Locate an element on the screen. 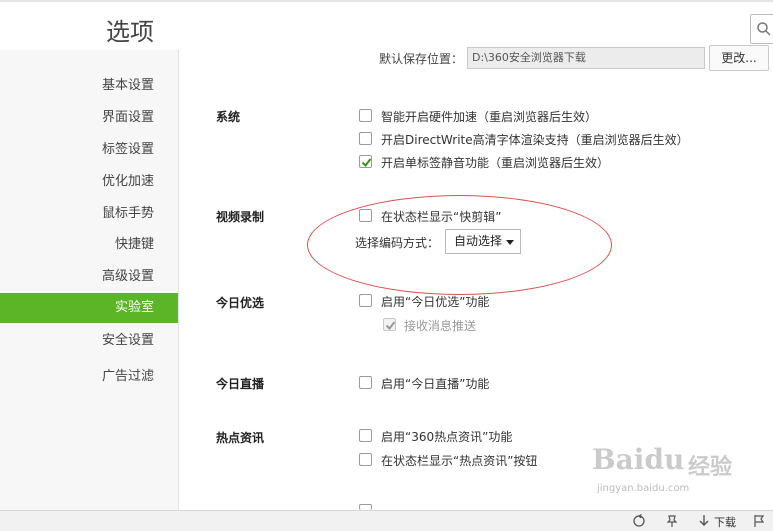  tab-mute-label: 开启单标签静音功能（重启浏览器后生效） is located at coordinates (495, 163).